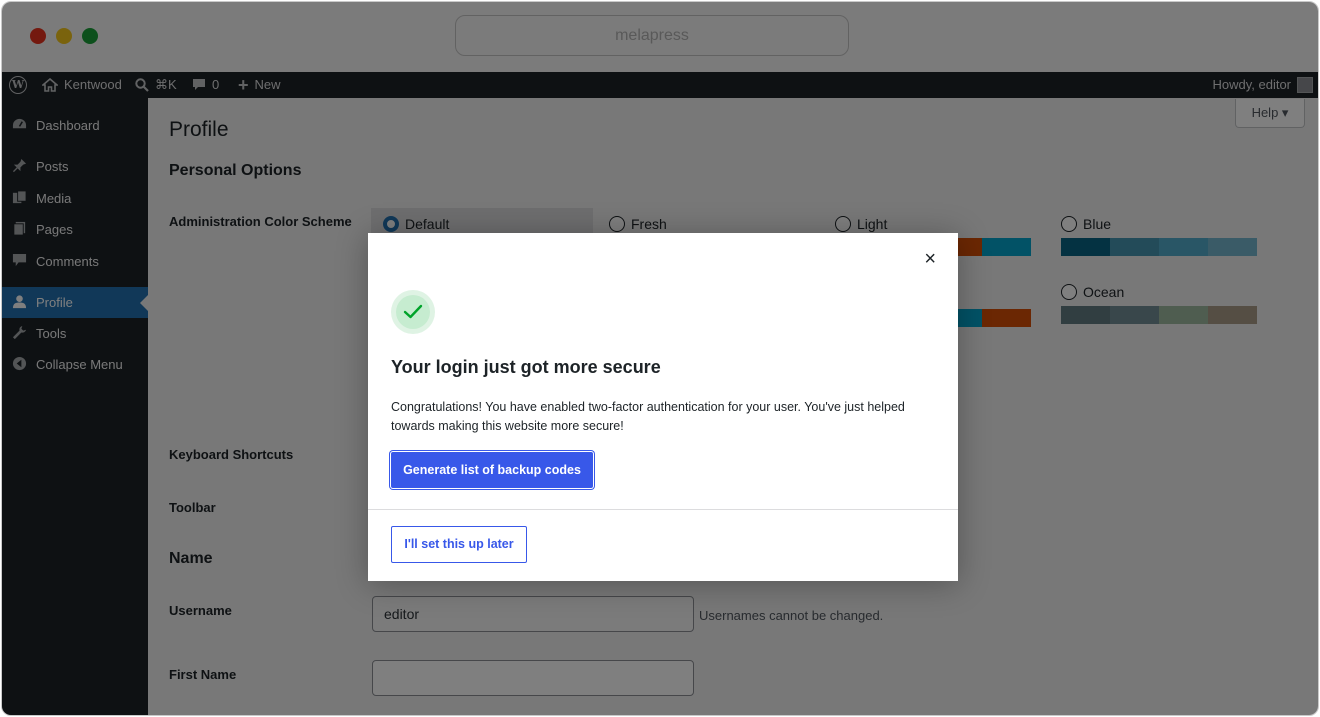  I want to click on close-icon: ×, so click(930, 259).